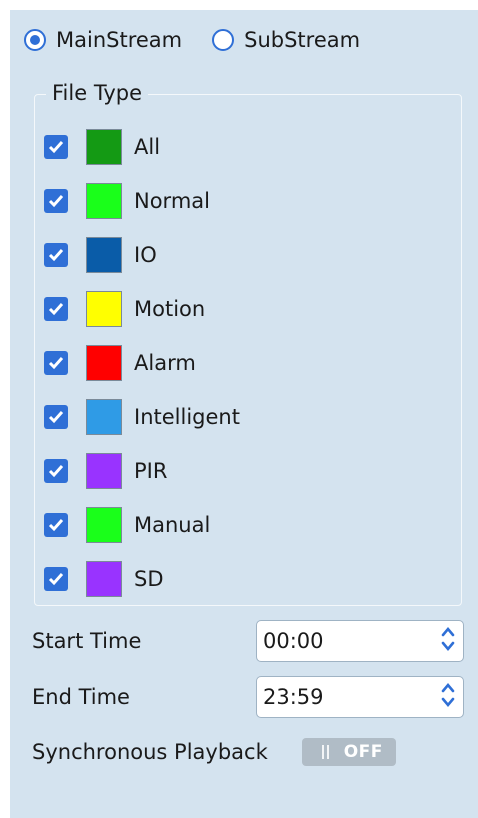 This screenshot has width=478, height=818. I want to click on io-label: IO, so click(145, 255).